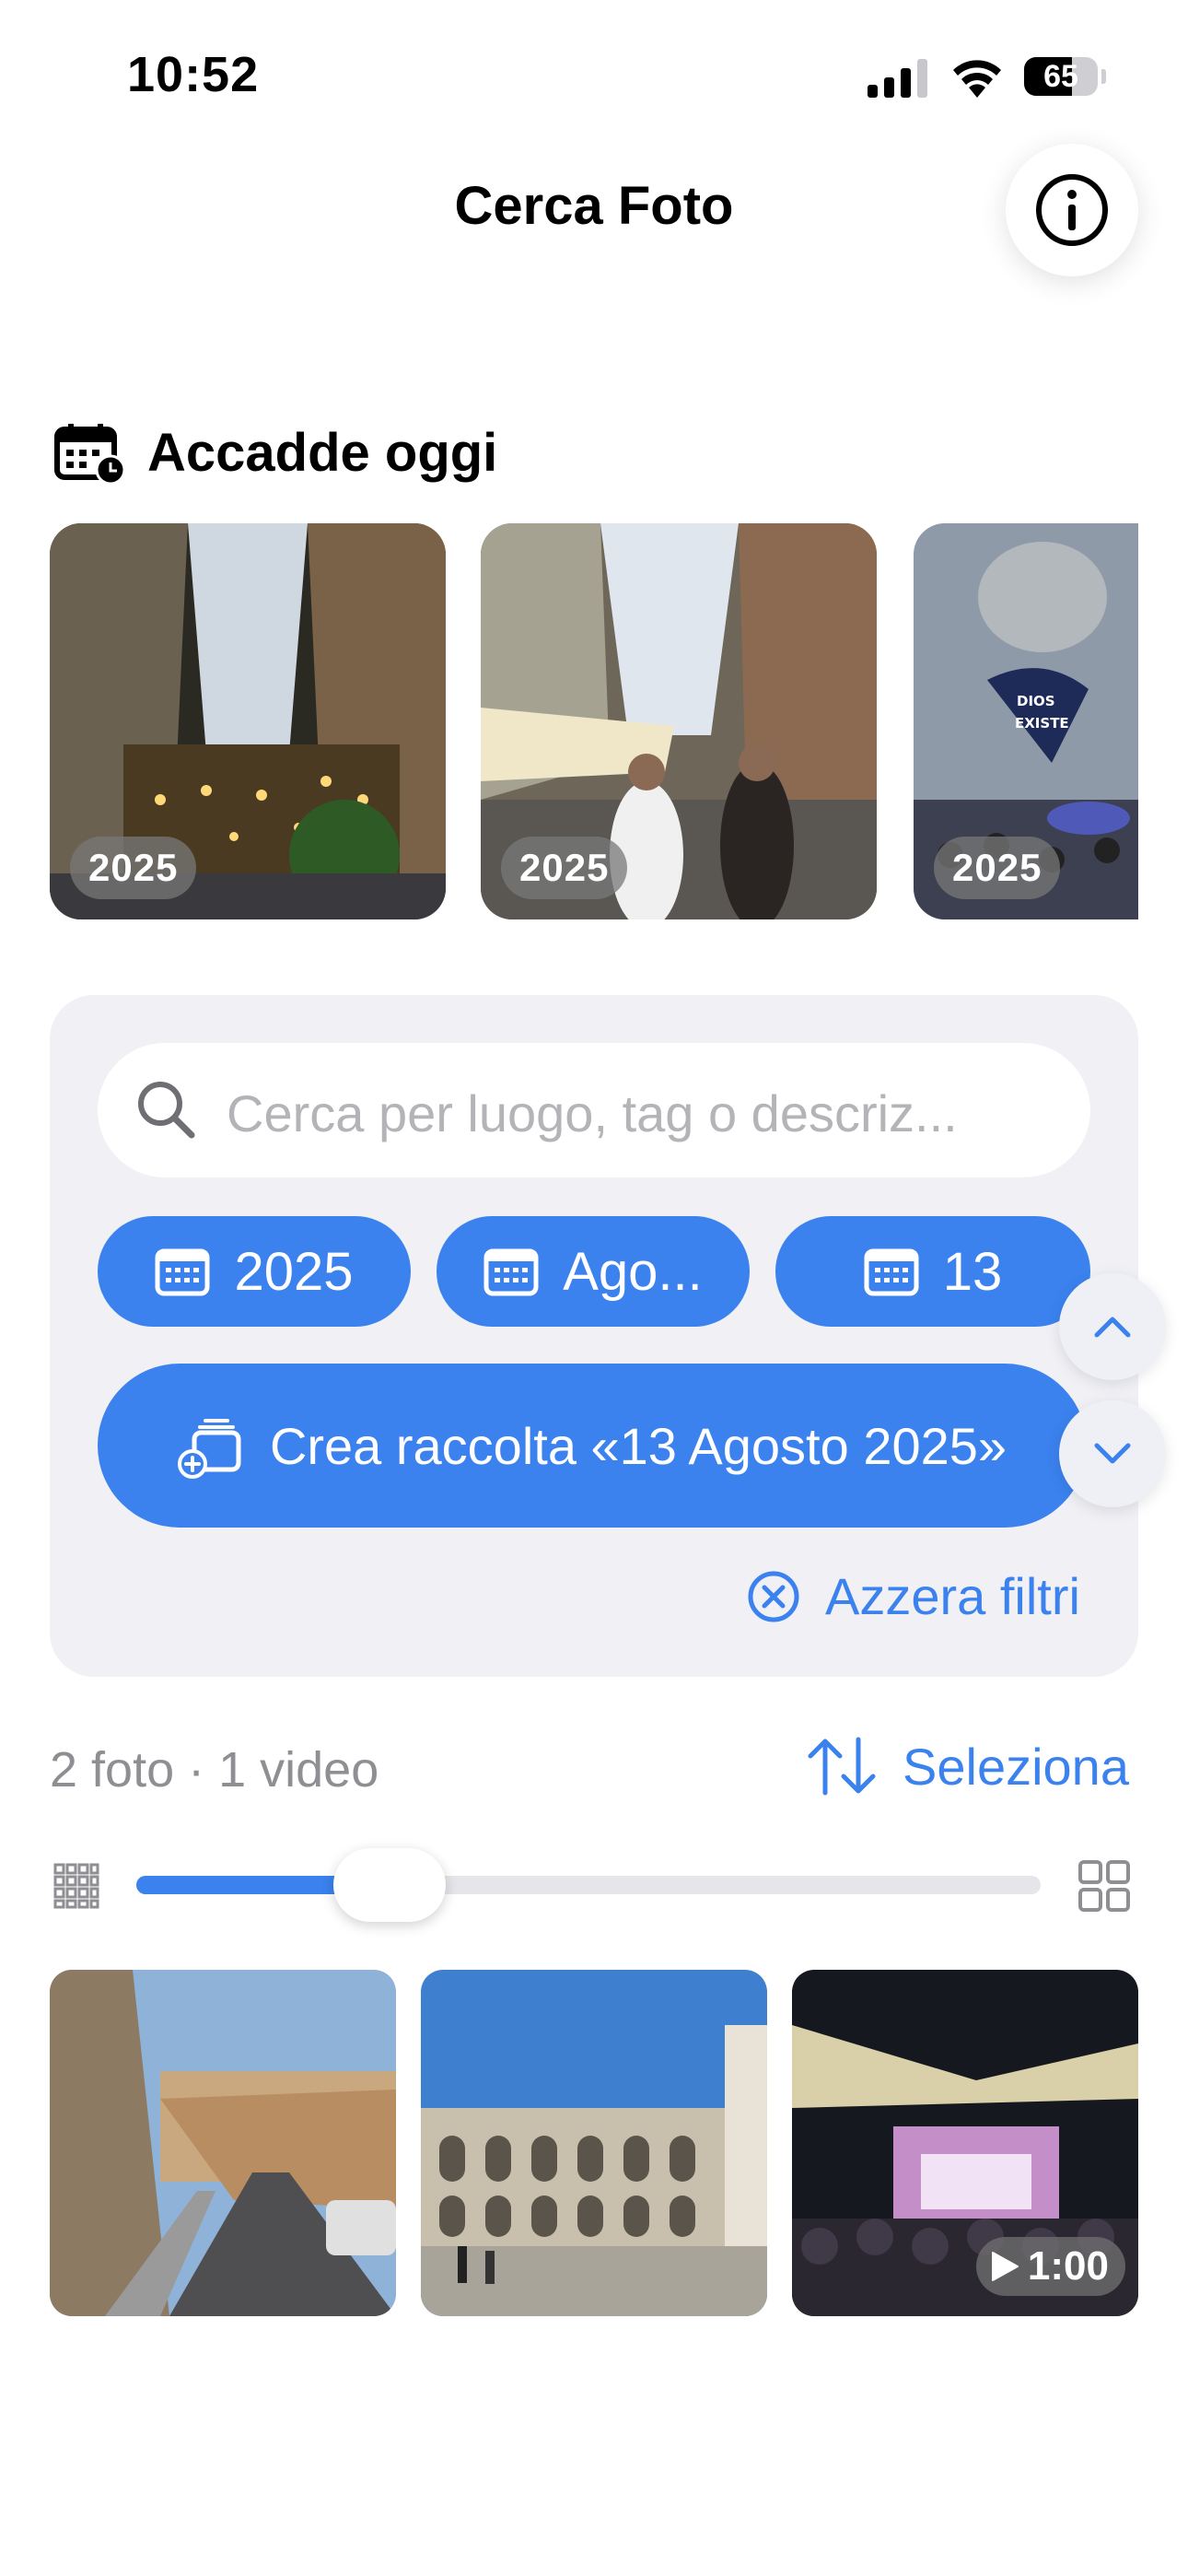 The height and width of the screenshot is (2576, 1188). I want to click on info-circle-icon, so click(1072, 210).